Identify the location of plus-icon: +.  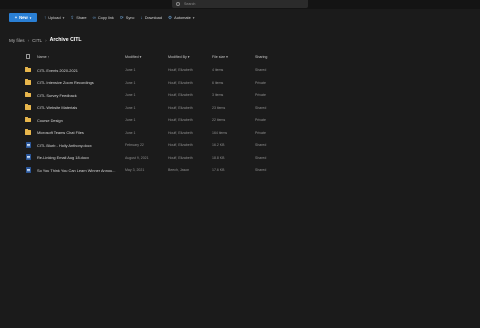
(16, 17).